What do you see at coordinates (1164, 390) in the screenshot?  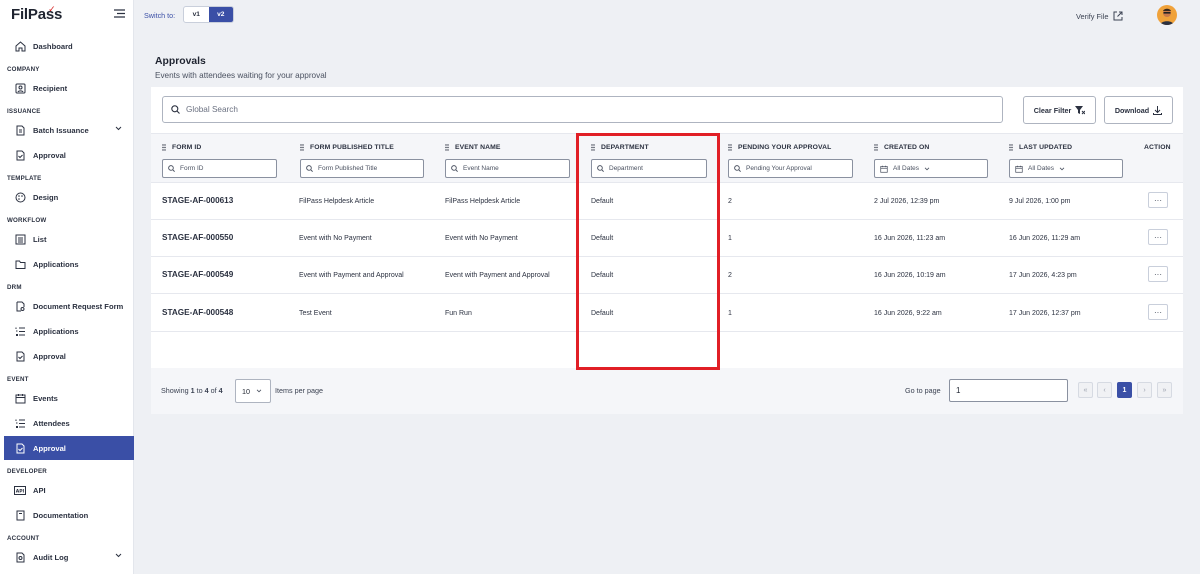 I see `last-page-button: »` at bounding box center [1164, 390].